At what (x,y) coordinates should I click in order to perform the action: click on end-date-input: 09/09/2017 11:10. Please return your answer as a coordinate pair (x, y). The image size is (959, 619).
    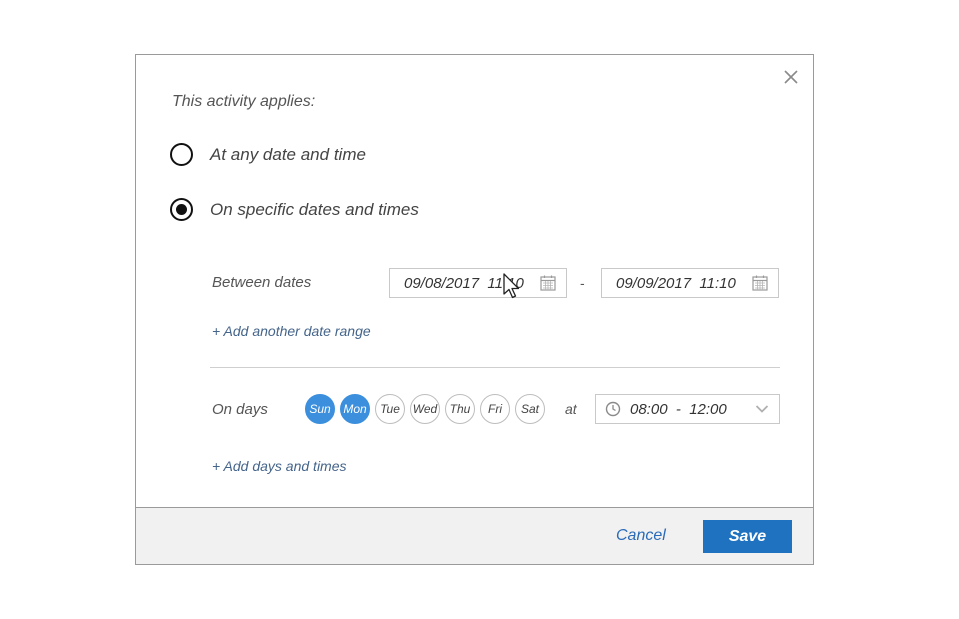
    Looking at the image, I should click on (690, 283).